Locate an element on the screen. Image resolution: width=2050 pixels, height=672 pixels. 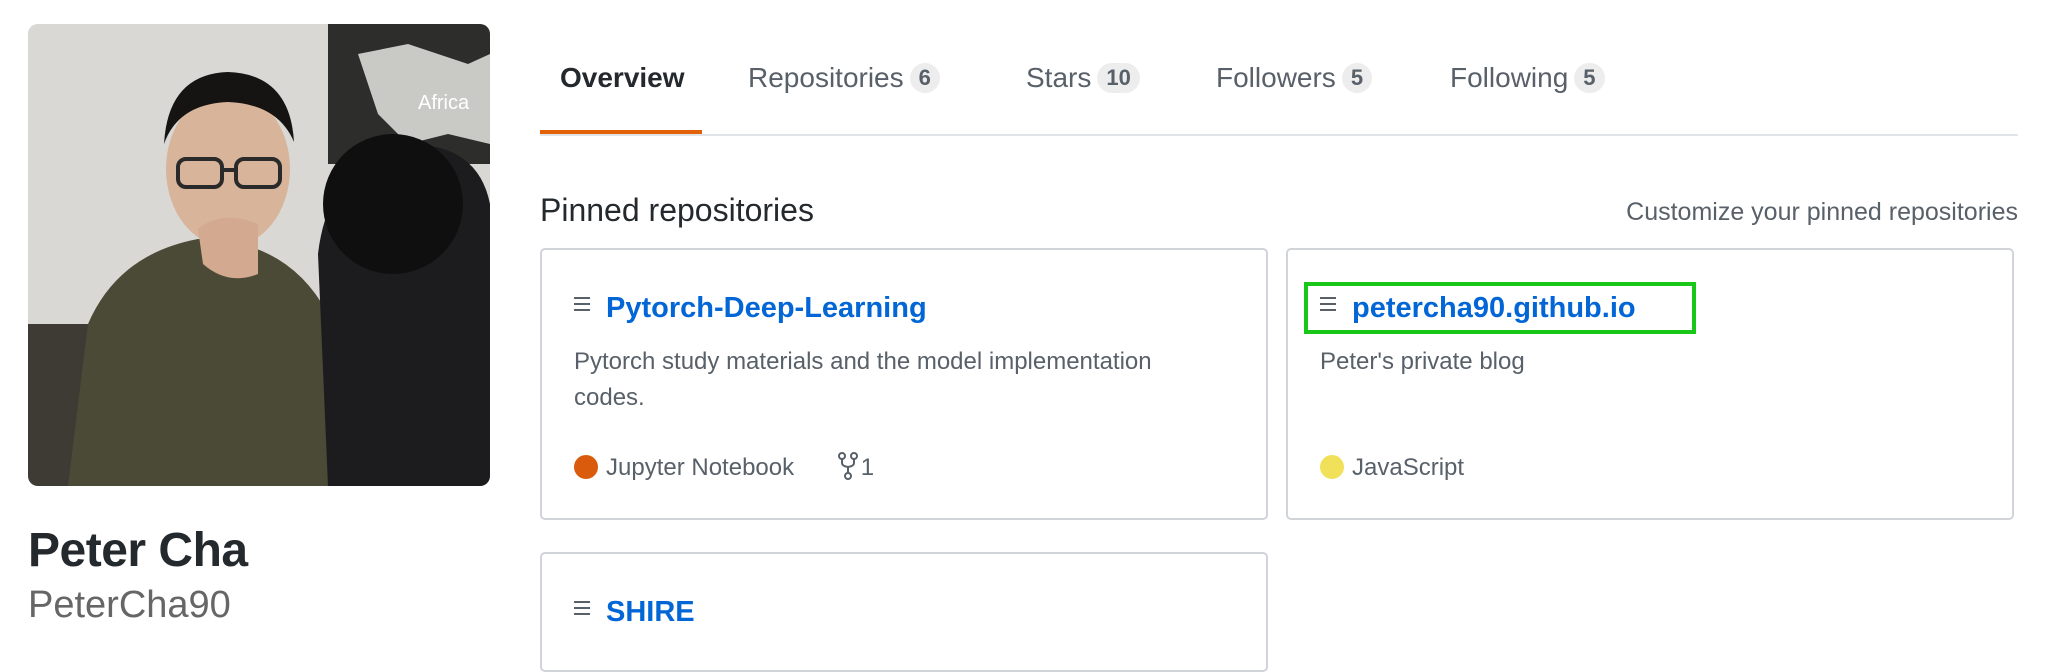
repo-meta: Jupyter Notebook 1 is located at coordinates (724, 468).